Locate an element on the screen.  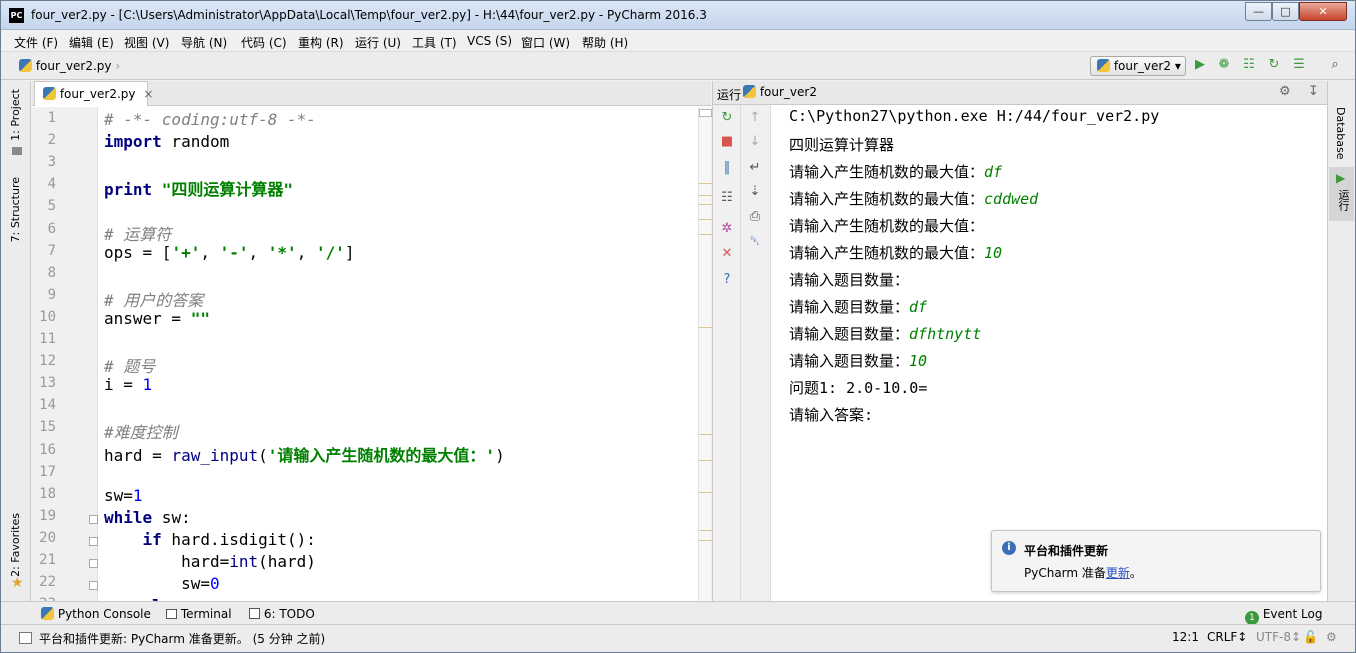
line-separator: CRLF↕ is located at coordinates (1227, 637).